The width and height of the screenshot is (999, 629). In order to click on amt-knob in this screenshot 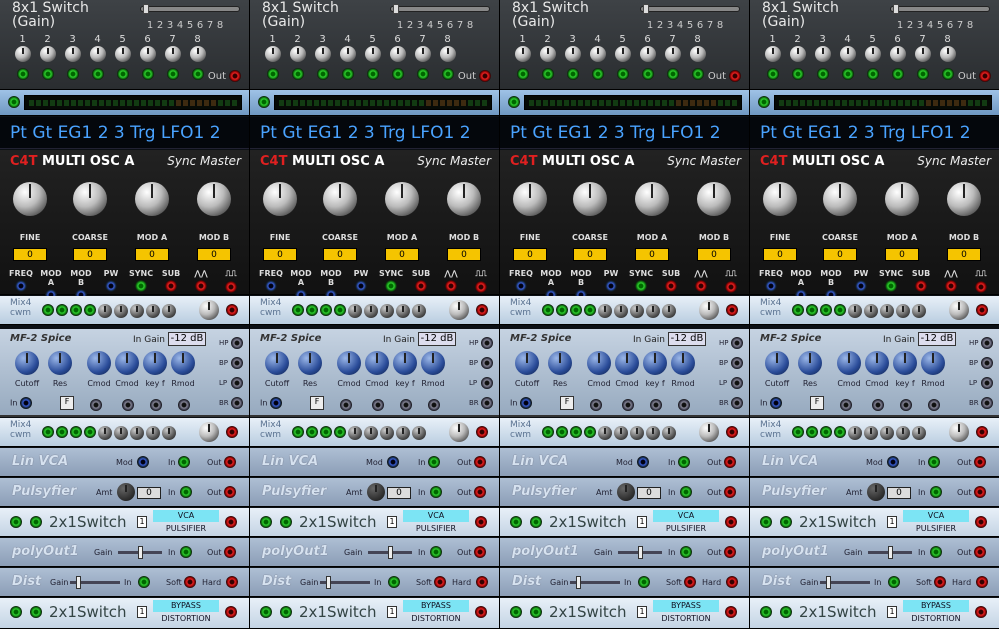, I will do `click(626, 492)`.